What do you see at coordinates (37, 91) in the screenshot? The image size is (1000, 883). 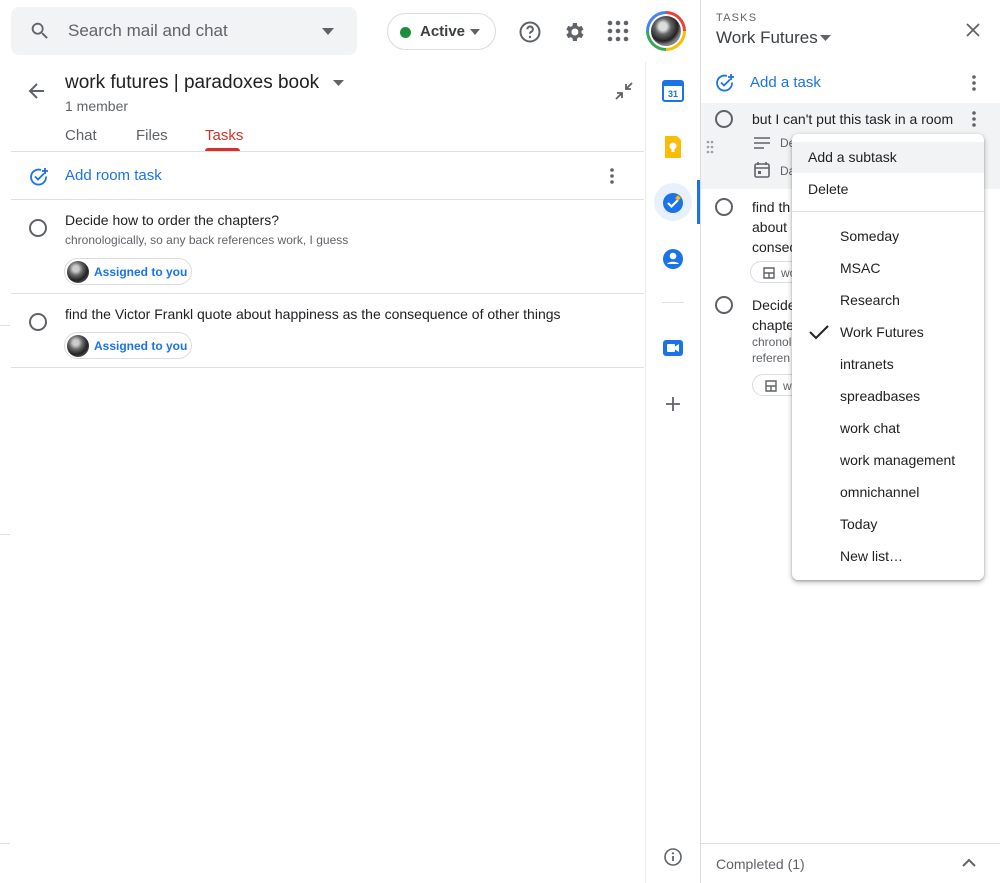 I see `back-arrow-icon` at bounding box center [37, 91].